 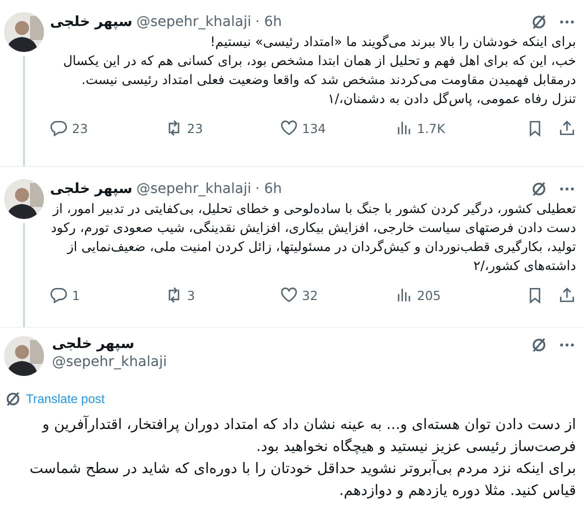 What do you see at coordinates (191, 295) in the screenshot?
I see `repost-count: 3` at bounding box center [191, 295].